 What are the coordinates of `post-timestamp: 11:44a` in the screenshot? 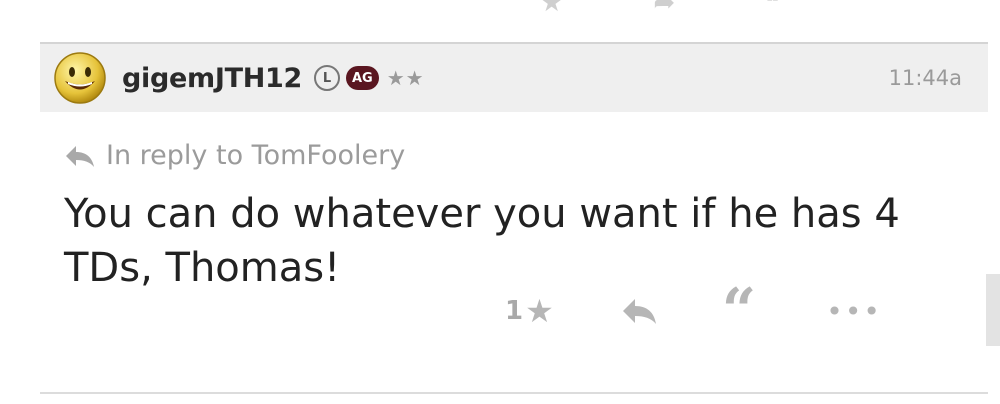 It's located at (925, 78).